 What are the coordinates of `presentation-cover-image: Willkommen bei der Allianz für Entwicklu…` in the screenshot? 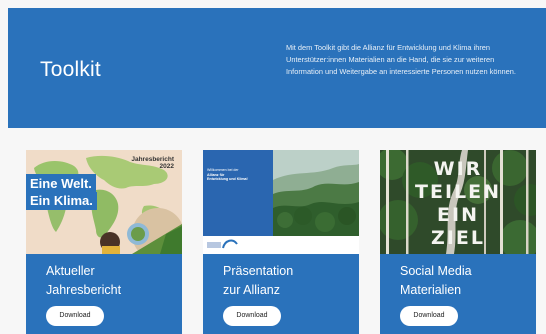 It's located at (281, 202).